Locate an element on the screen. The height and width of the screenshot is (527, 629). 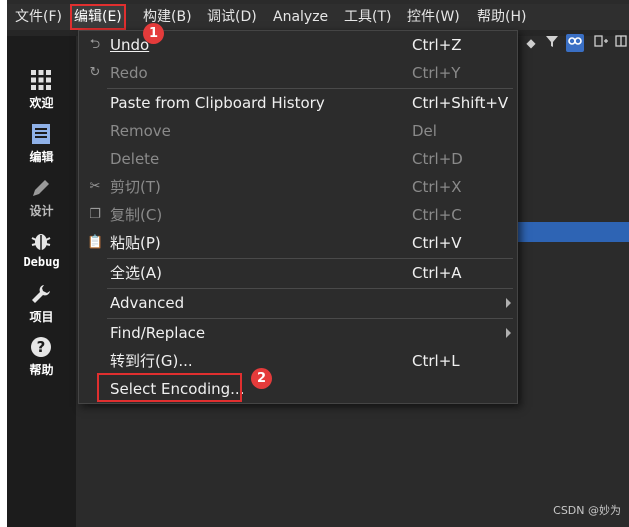
sidebar-label: 编辑 is located at coordinates (41, 157).